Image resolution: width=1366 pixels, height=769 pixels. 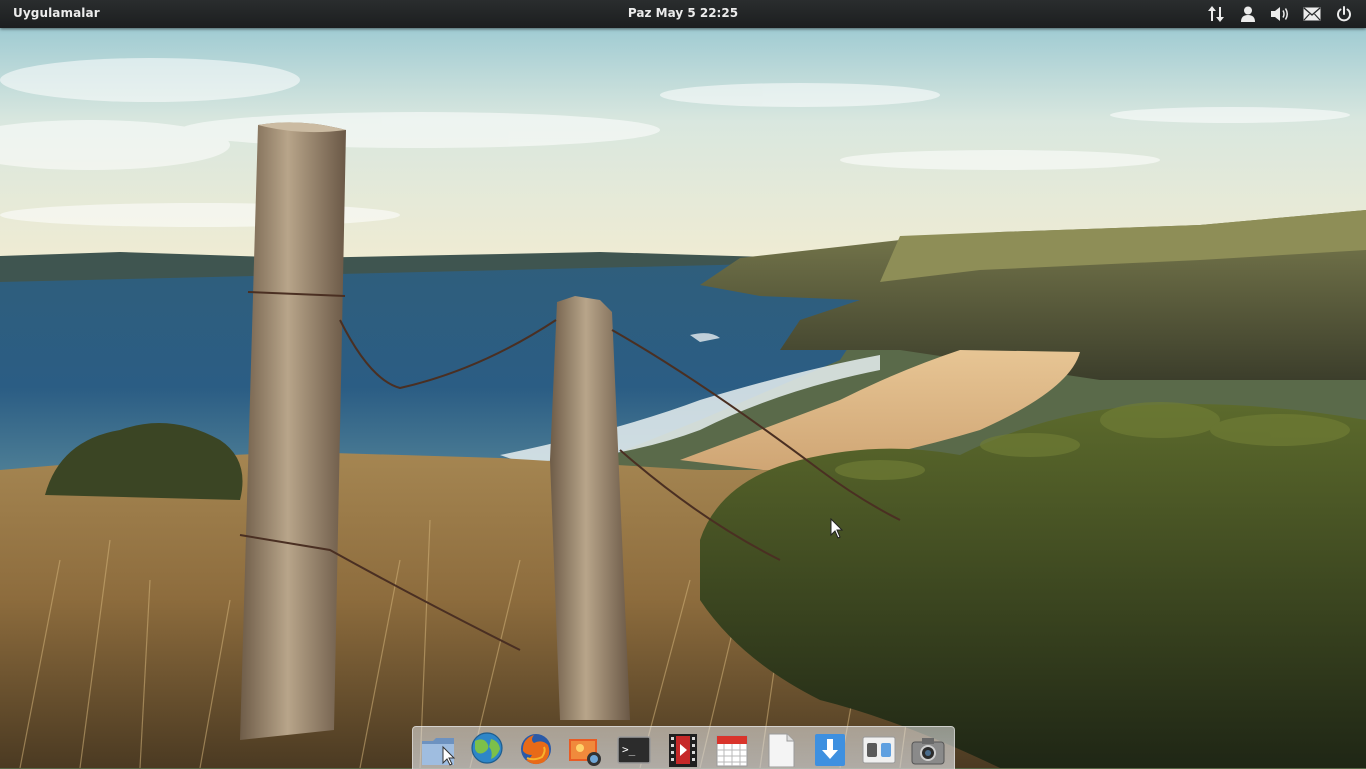 I want to click on power-icon, so click(x=1344, y=14).